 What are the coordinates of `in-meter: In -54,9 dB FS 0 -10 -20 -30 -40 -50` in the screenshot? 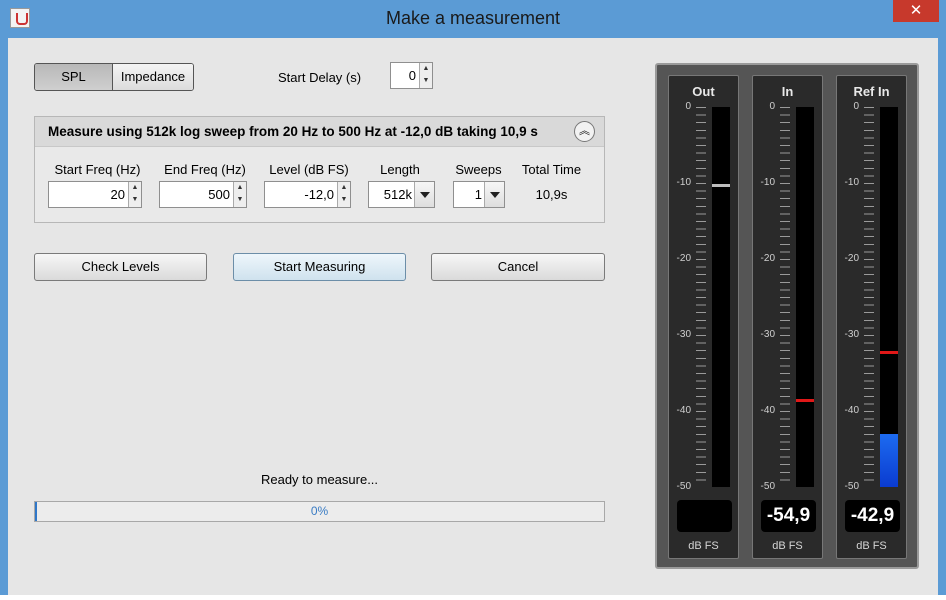 It's located at (787, 317).